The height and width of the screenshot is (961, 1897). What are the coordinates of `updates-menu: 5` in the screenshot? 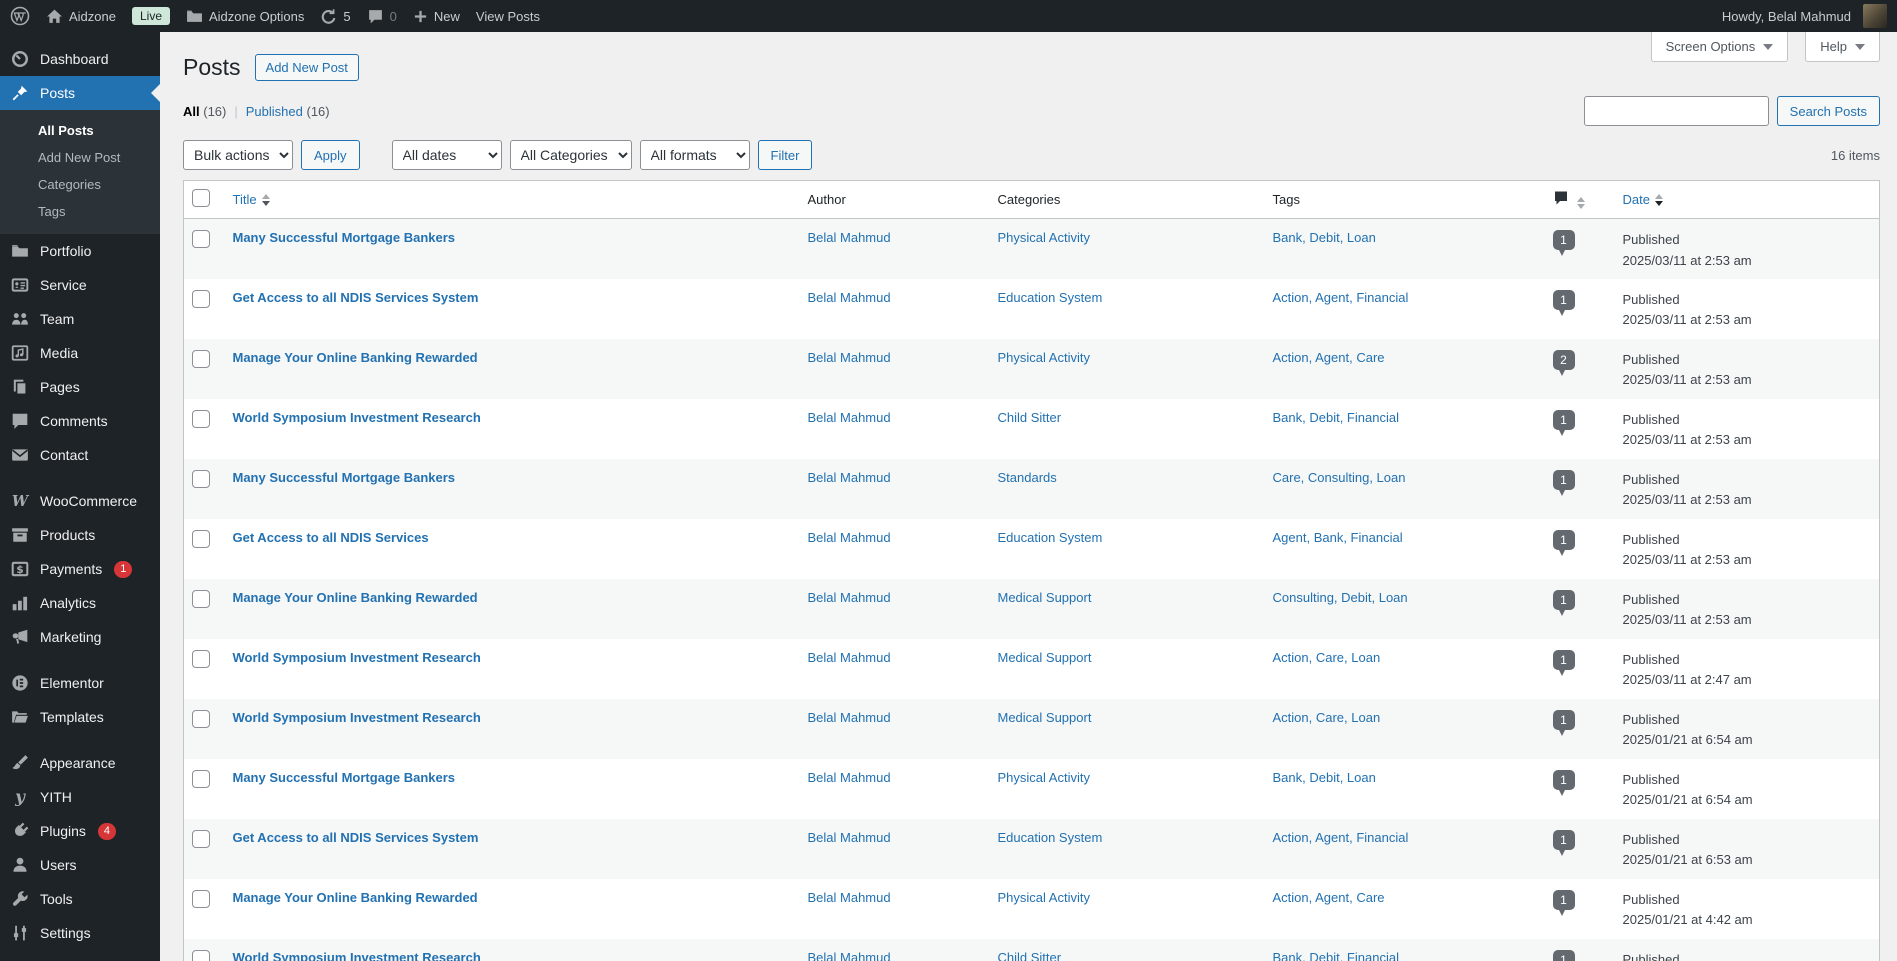 It's located at (335, 16).